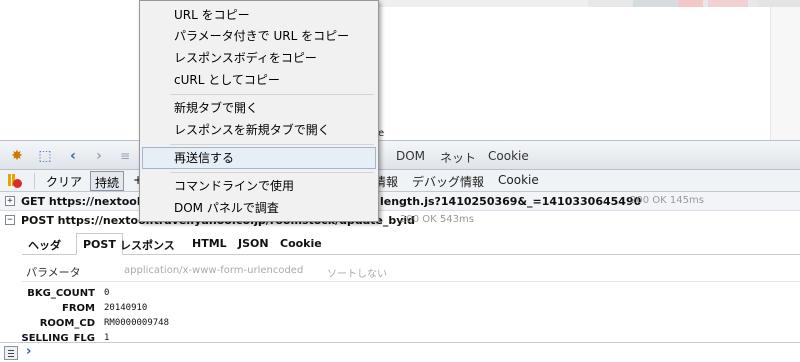 The width and height of the screenshot is (800, 362). I want to click on request-url: GET https://nextool., so click(83, 201).